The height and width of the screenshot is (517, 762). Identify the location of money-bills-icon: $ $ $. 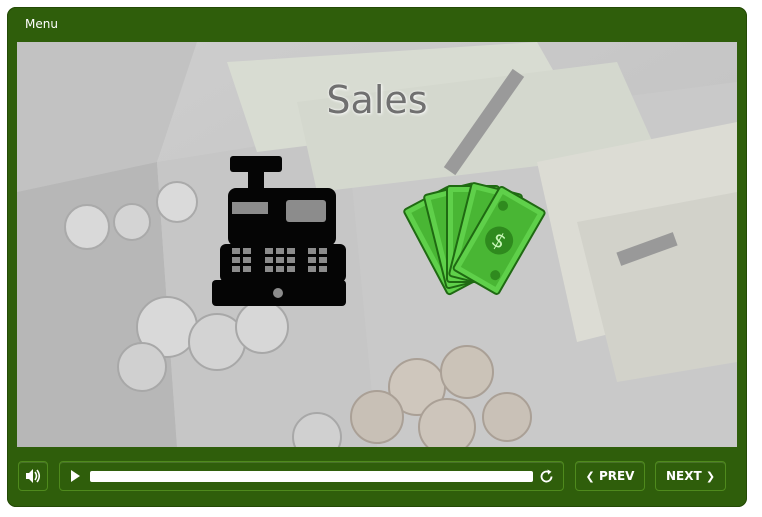
(474, 239).